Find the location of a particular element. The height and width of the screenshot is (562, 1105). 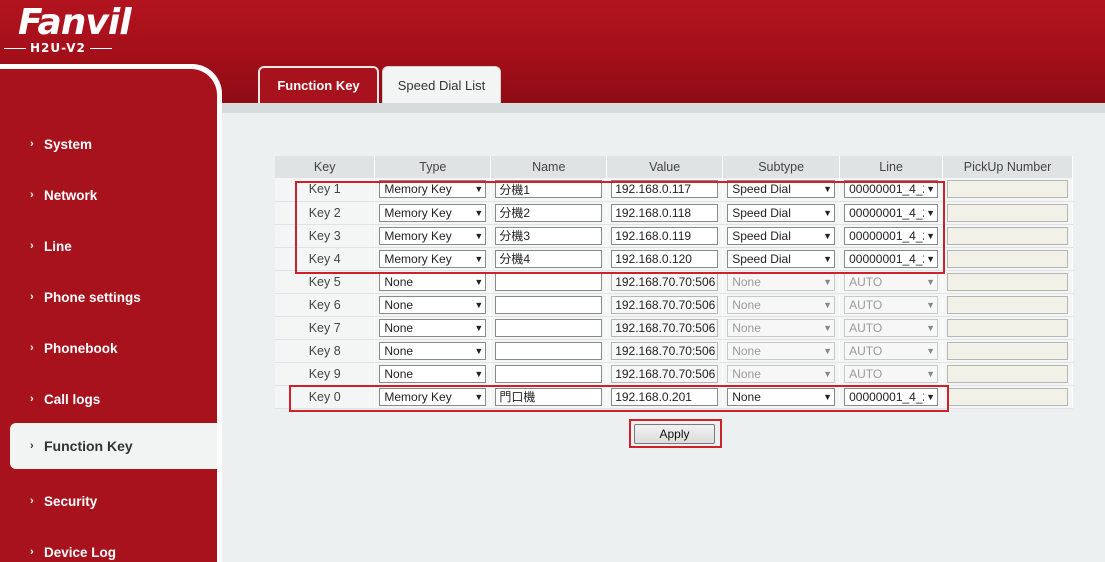

name-cell: 分機1 is located at coordinates (549, 190).